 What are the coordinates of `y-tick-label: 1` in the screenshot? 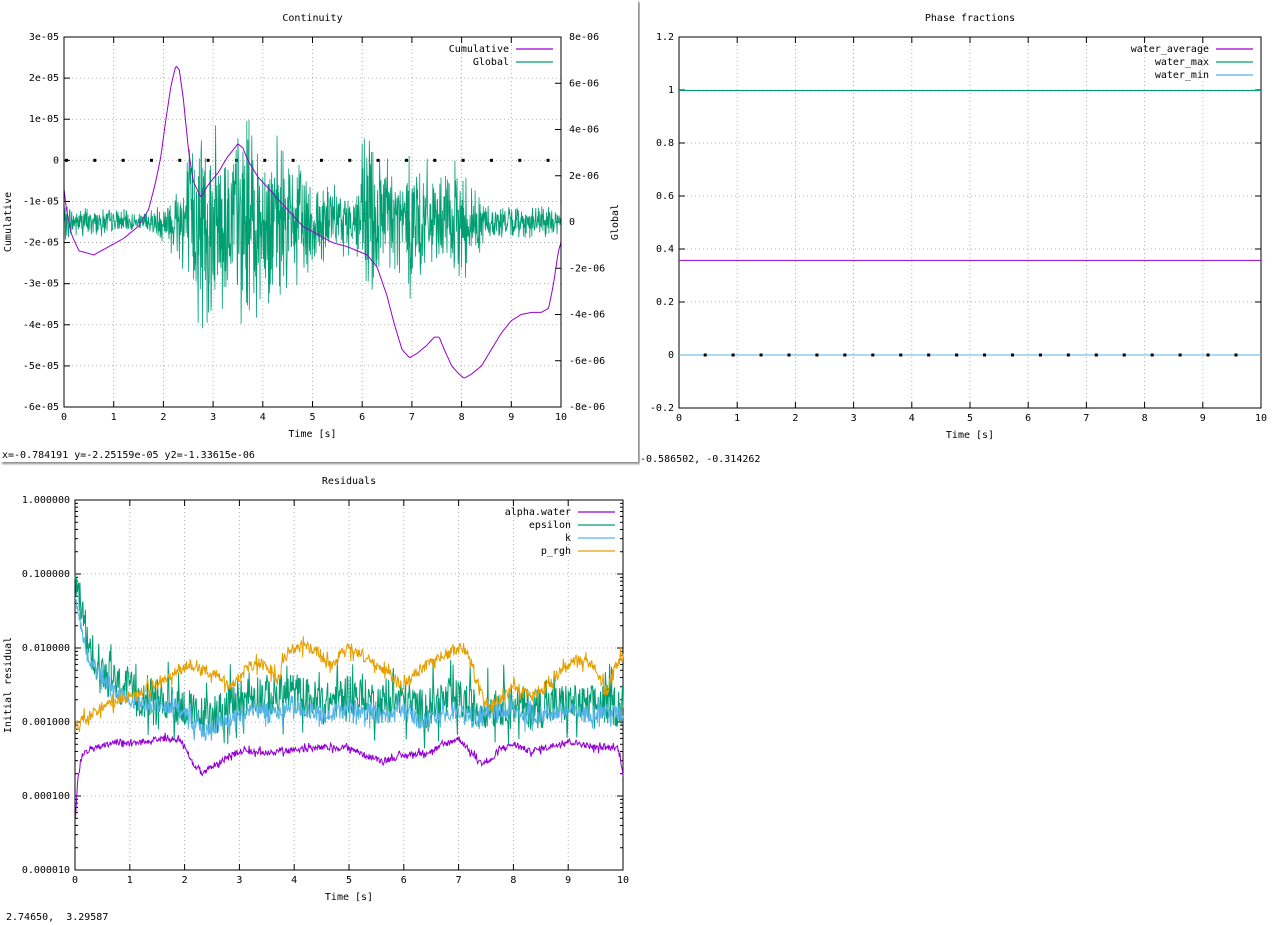 It's located at (671, 90).